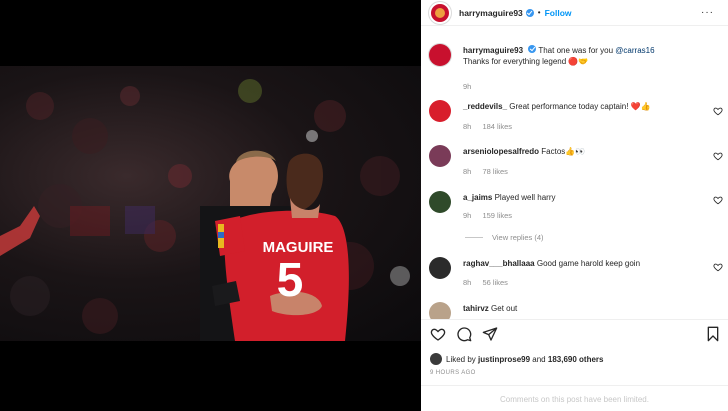  I want to click on action-icons, so click(464, 334).